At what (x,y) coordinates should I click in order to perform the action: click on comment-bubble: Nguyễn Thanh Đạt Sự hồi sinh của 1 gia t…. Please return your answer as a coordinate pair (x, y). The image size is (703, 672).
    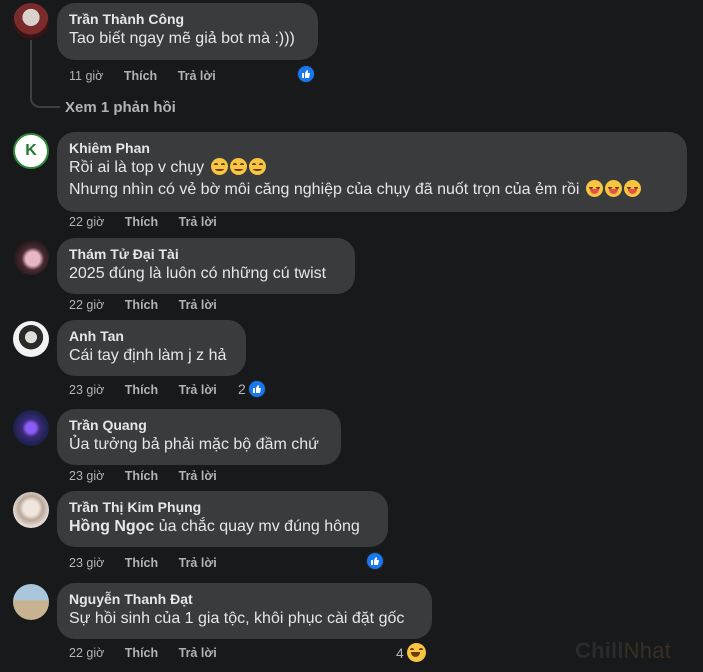
    Looking at the image, I should click on (244, 611).